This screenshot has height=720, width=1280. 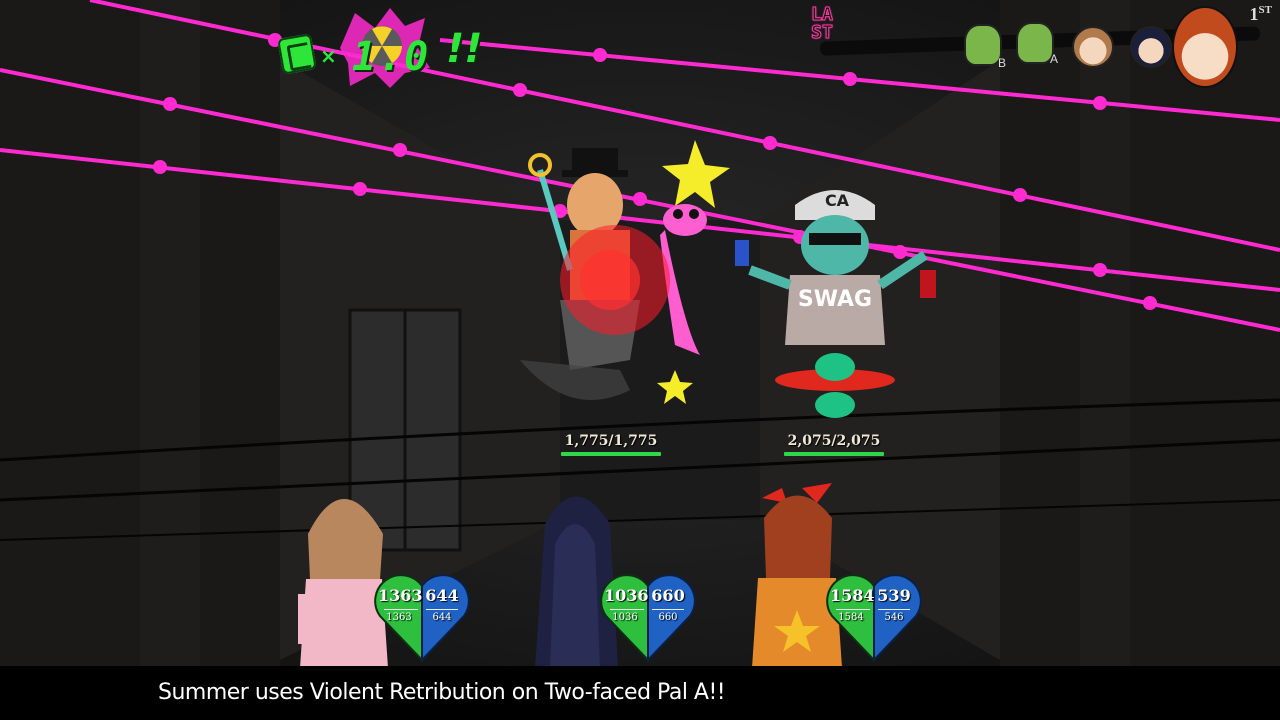 I want to click on party-member-1-portrait, so click(x=1093, y=47).